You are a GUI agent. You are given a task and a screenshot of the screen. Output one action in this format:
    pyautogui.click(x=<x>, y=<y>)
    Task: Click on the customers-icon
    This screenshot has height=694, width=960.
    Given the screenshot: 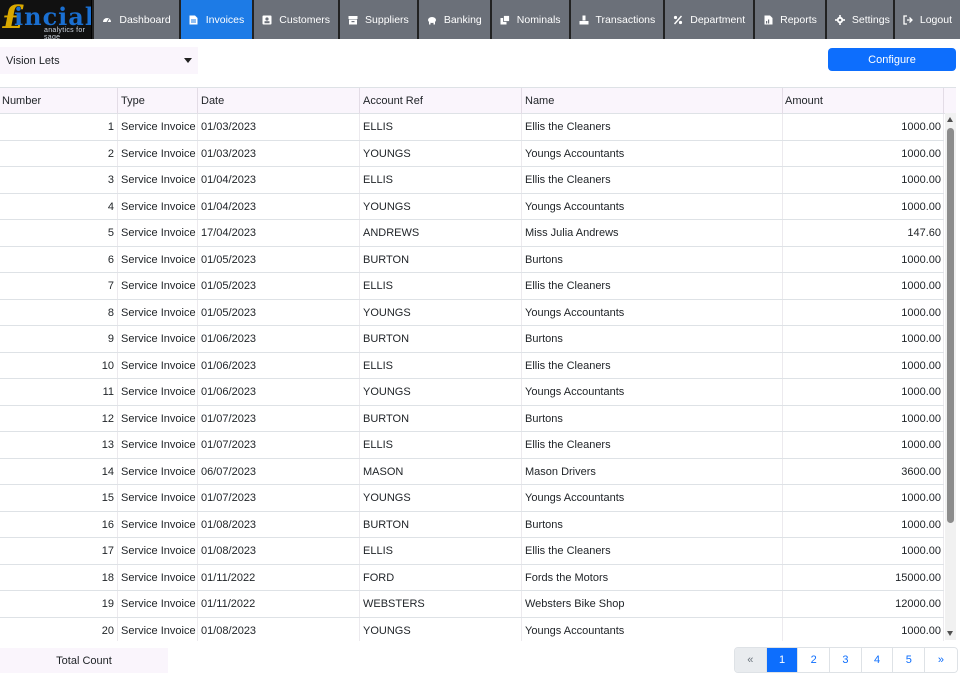 What is the action you would take?
    pyautogui.click(x=267, y=20)
    